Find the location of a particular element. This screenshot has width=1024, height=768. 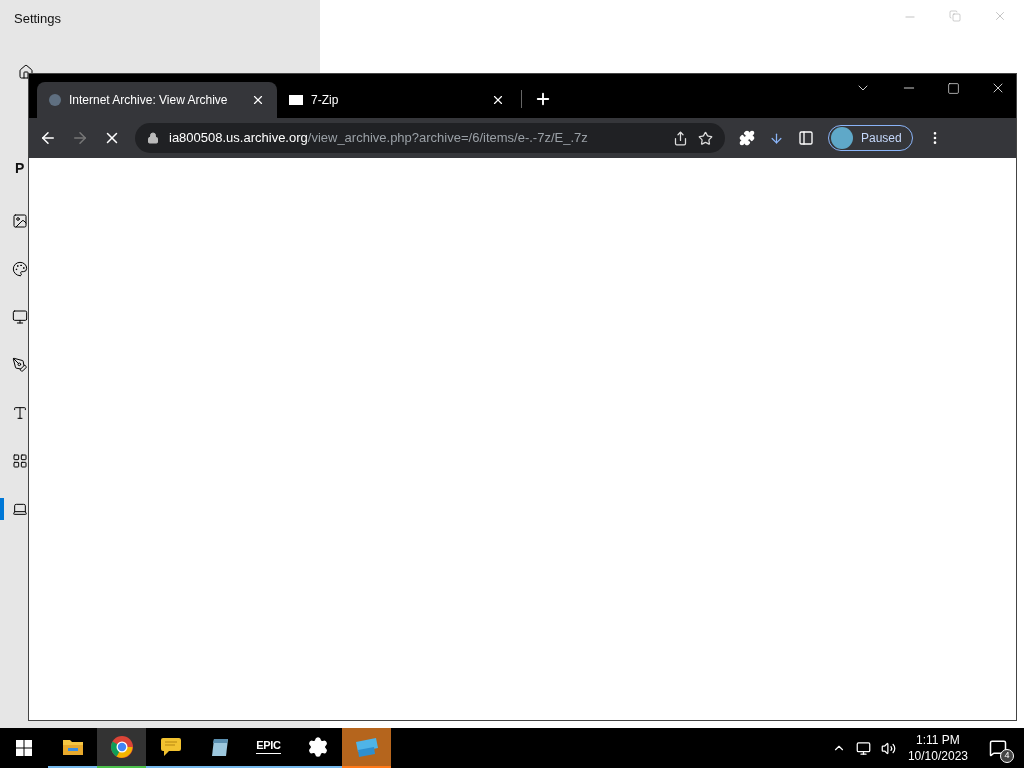

lock-screen-icon is located at coordinates (20, 317).